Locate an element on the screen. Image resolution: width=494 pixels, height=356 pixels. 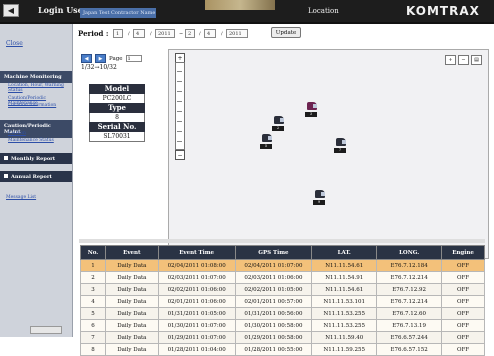
komtrax-logo: KOMTRAX is located at coordinates (443, 11).